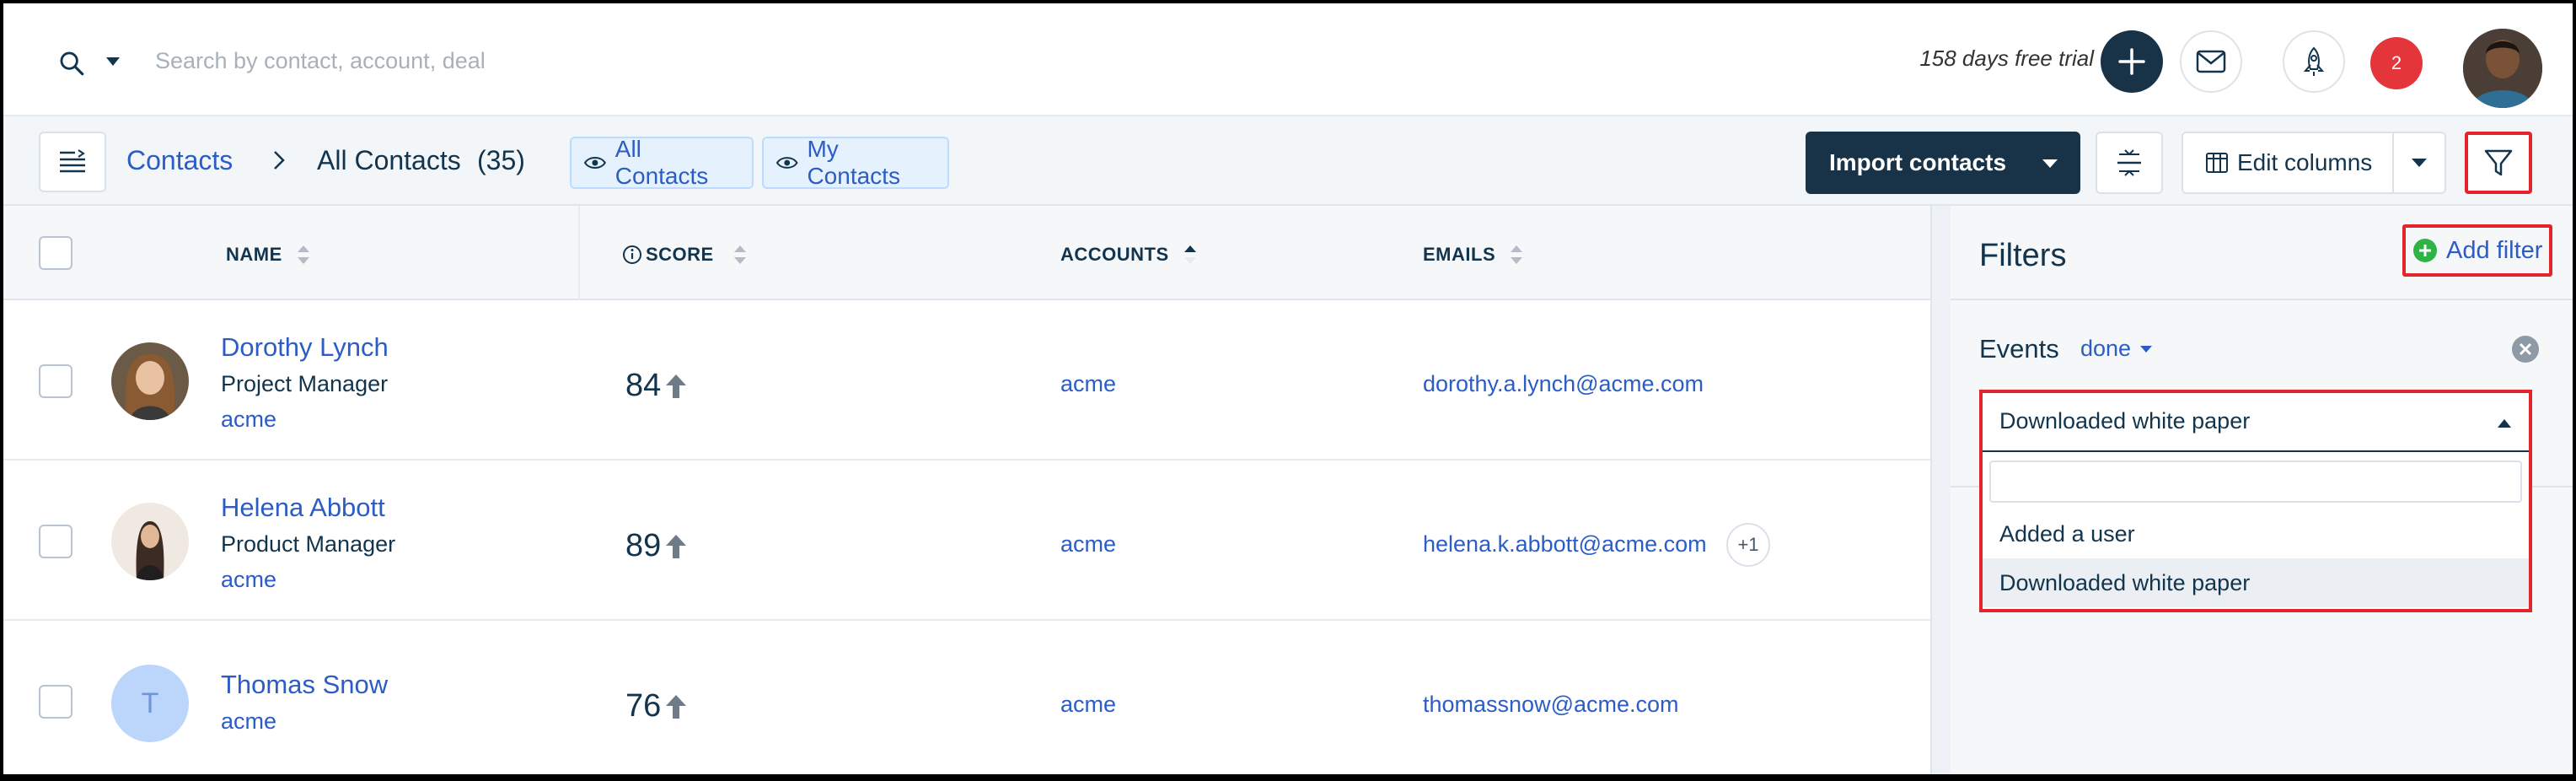  Describe the element at coordinates (2494, 250) in the screenshot. I see `add-filter-label: Add filter` at that location.